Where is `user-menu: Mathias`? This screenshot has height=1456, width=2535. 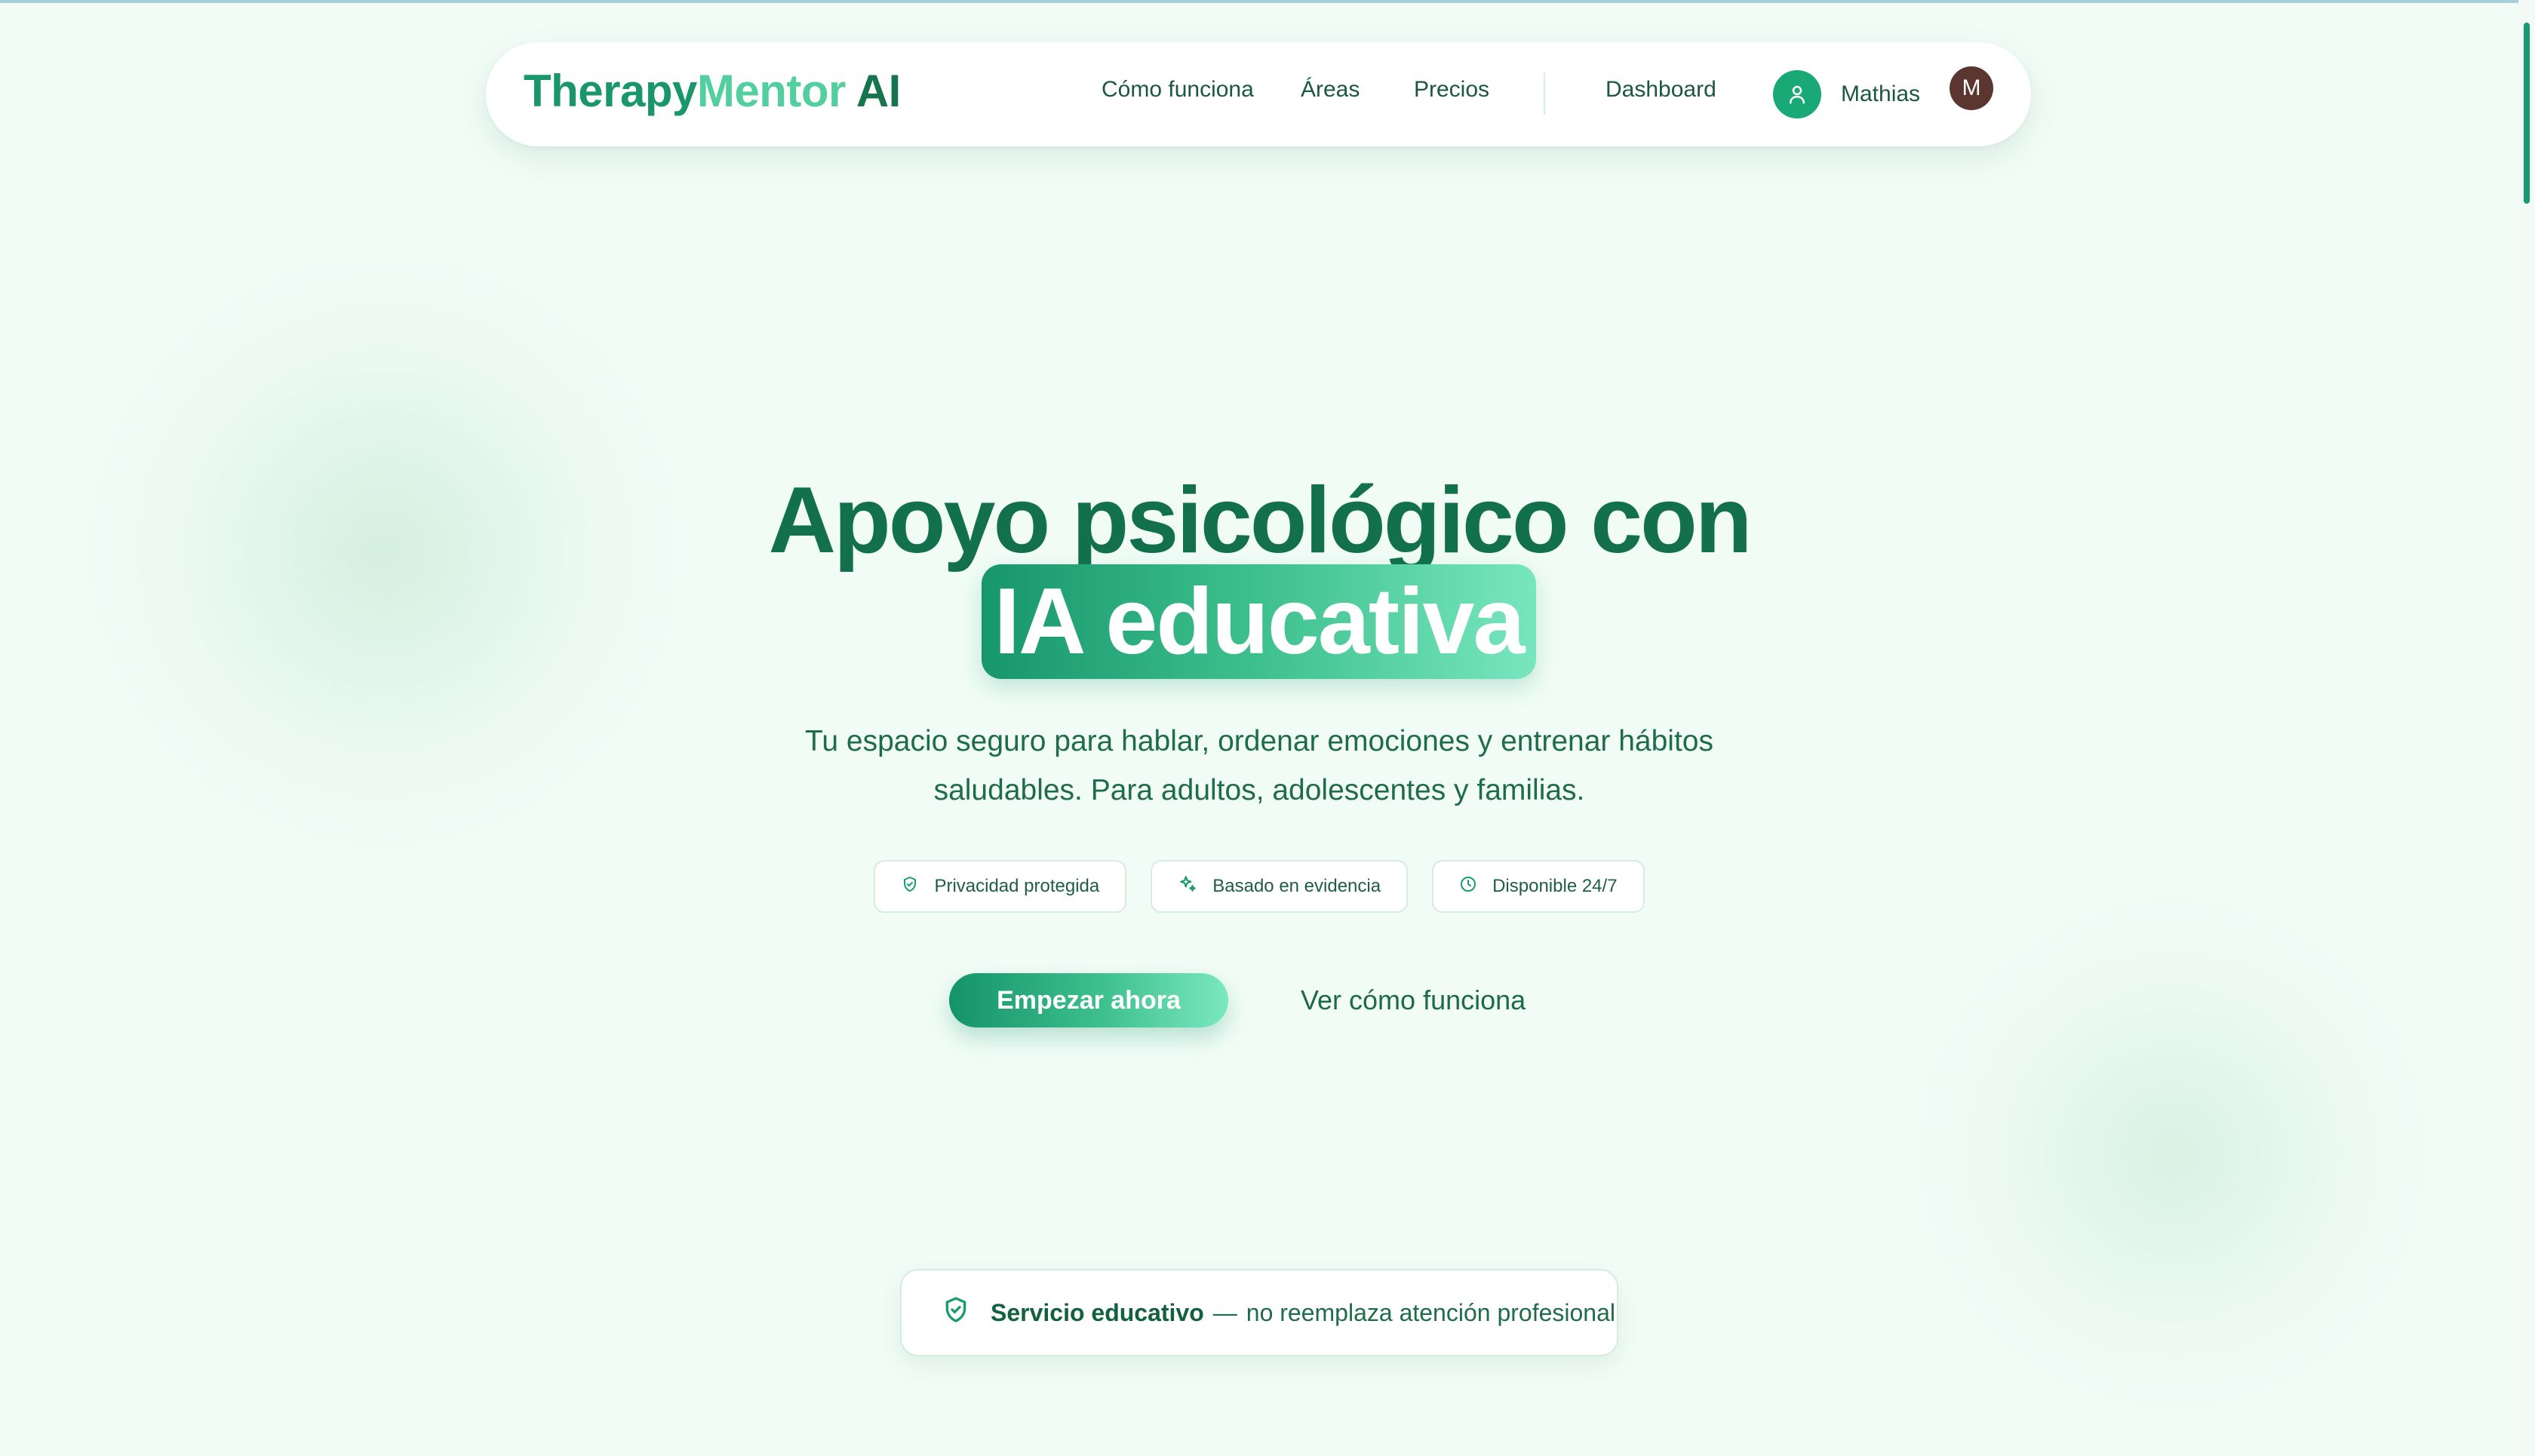 user-menu: Mathias is located at coordinates (1846, 94).